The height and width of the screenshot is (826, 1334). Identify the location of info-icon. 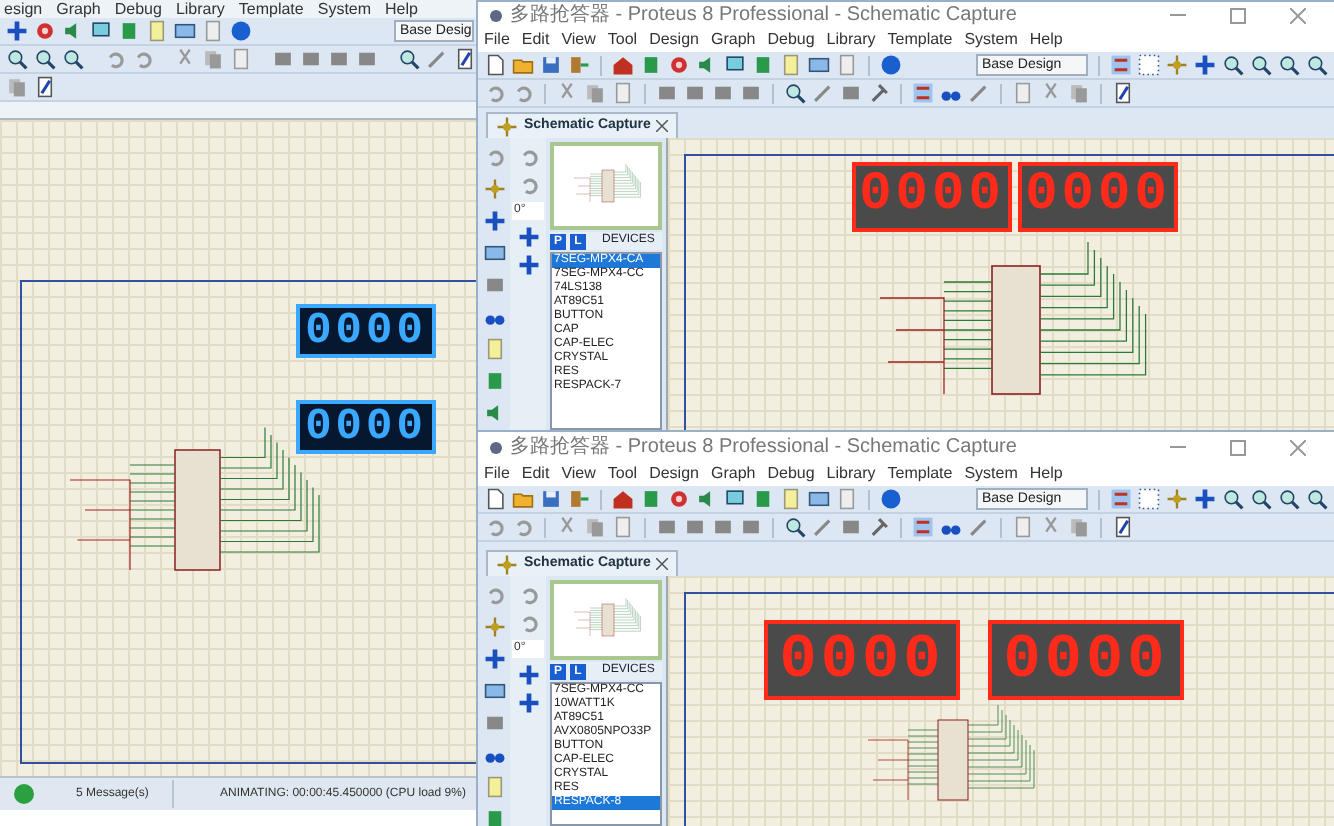
(24, 794).